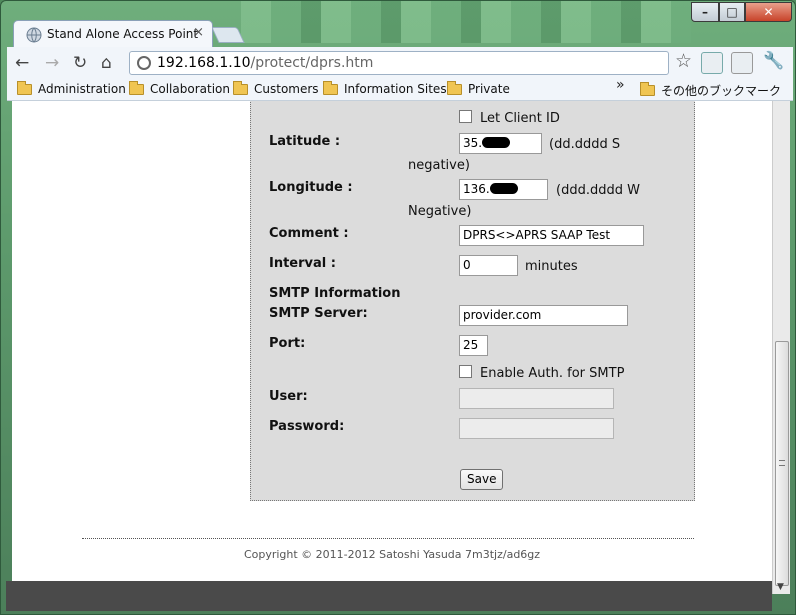 Image resolution: width=796 pixels, height=615 pixels. I want to click on bookmark-label: Customers, so click(286, 89).